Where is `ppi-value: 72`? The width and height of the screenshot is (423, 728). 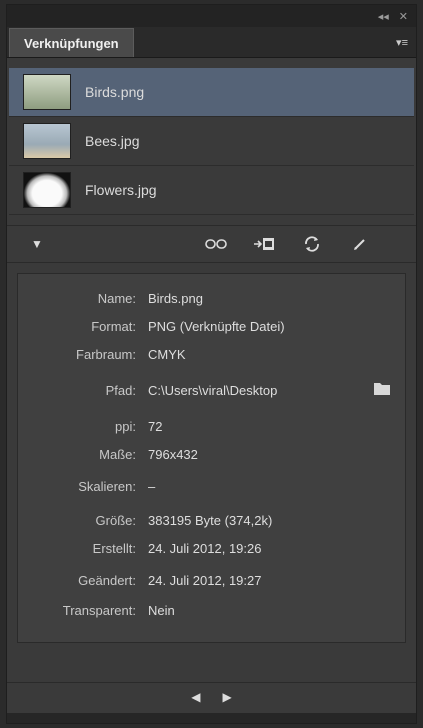 ppi-value: 72 is located at coordinates (155, 426).